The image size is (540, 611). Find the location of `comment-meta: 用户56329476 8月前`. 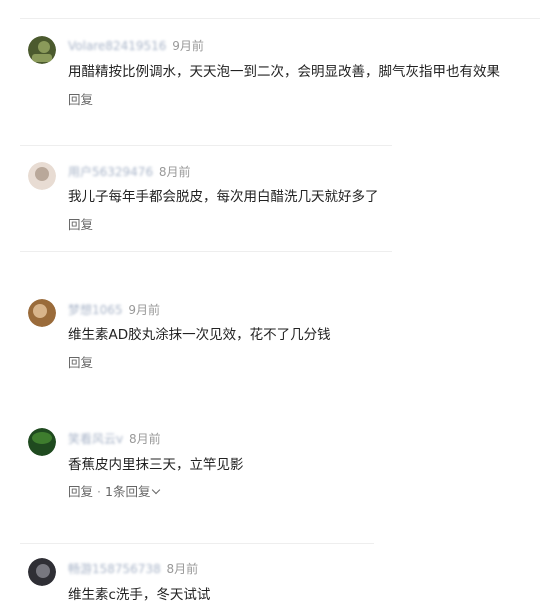

comment-meta: 用户56329476 8月前 is located at coordinates (129, 172).